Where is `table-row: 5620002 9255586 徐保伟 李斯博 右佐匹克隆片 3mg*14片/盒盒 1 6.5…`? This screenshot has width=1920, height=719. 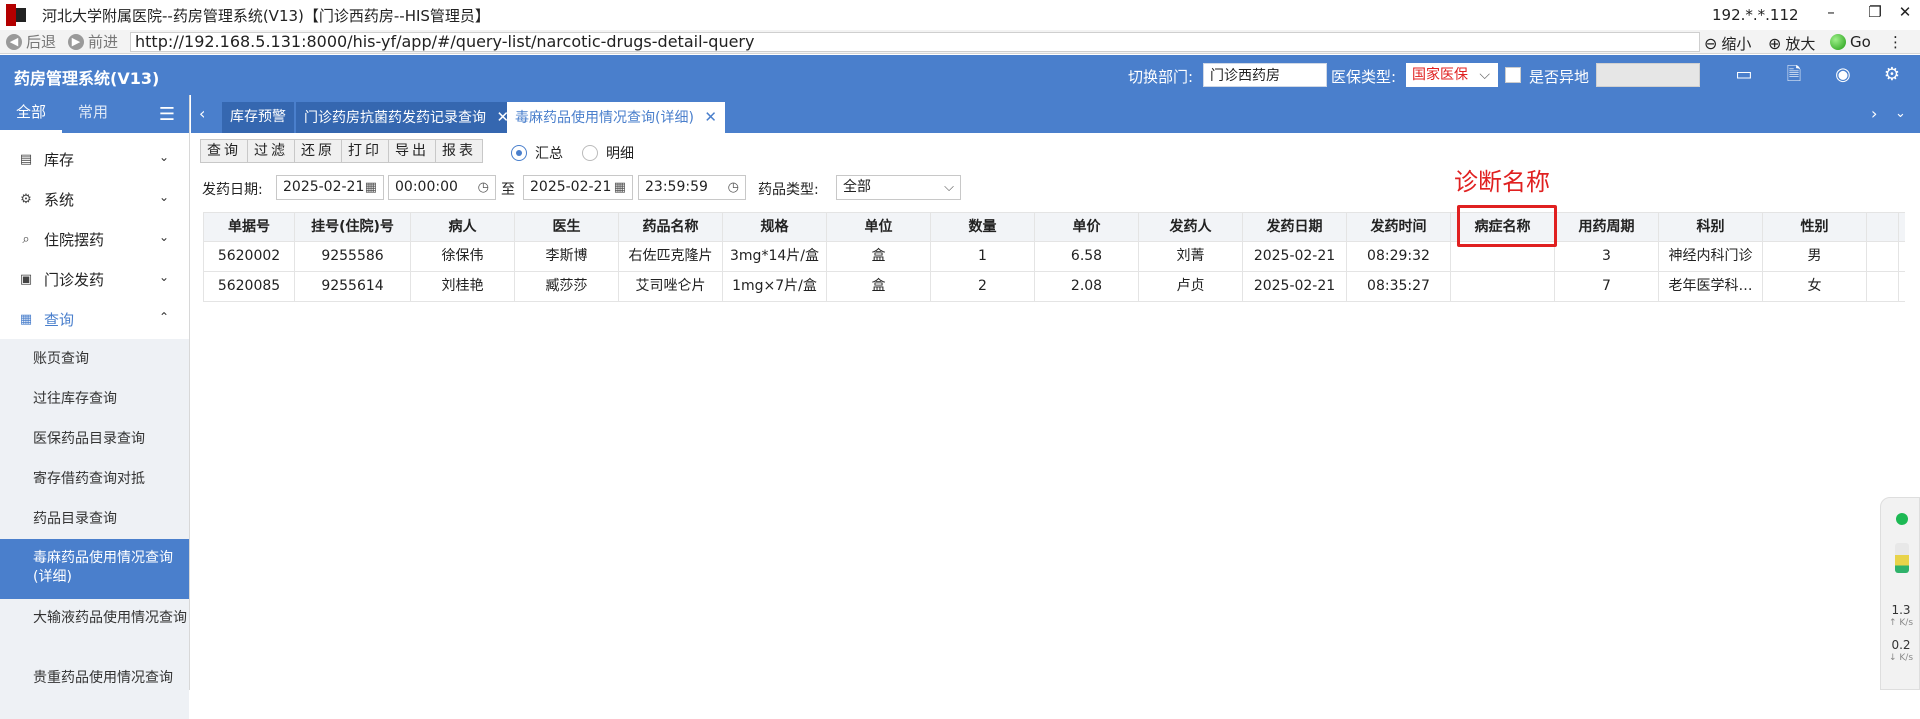
table-row: 5620002 9255586 徐保伟 李斯博 右佐匹克隆片 3mg*14片/盒盒 1 6.5… is located at coordinates (1054, 257).